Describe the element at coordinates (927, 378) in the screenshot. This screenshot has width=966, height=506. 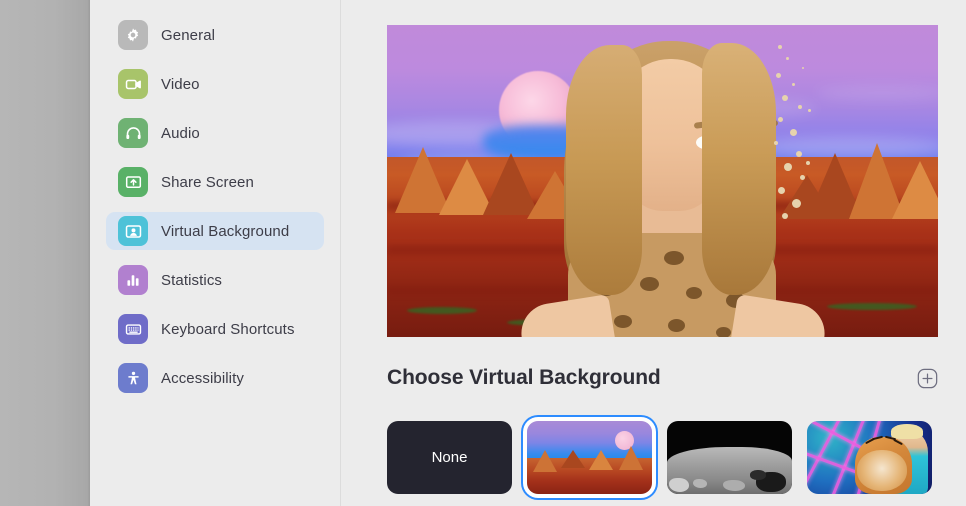
I see `add-background-button` at that location.